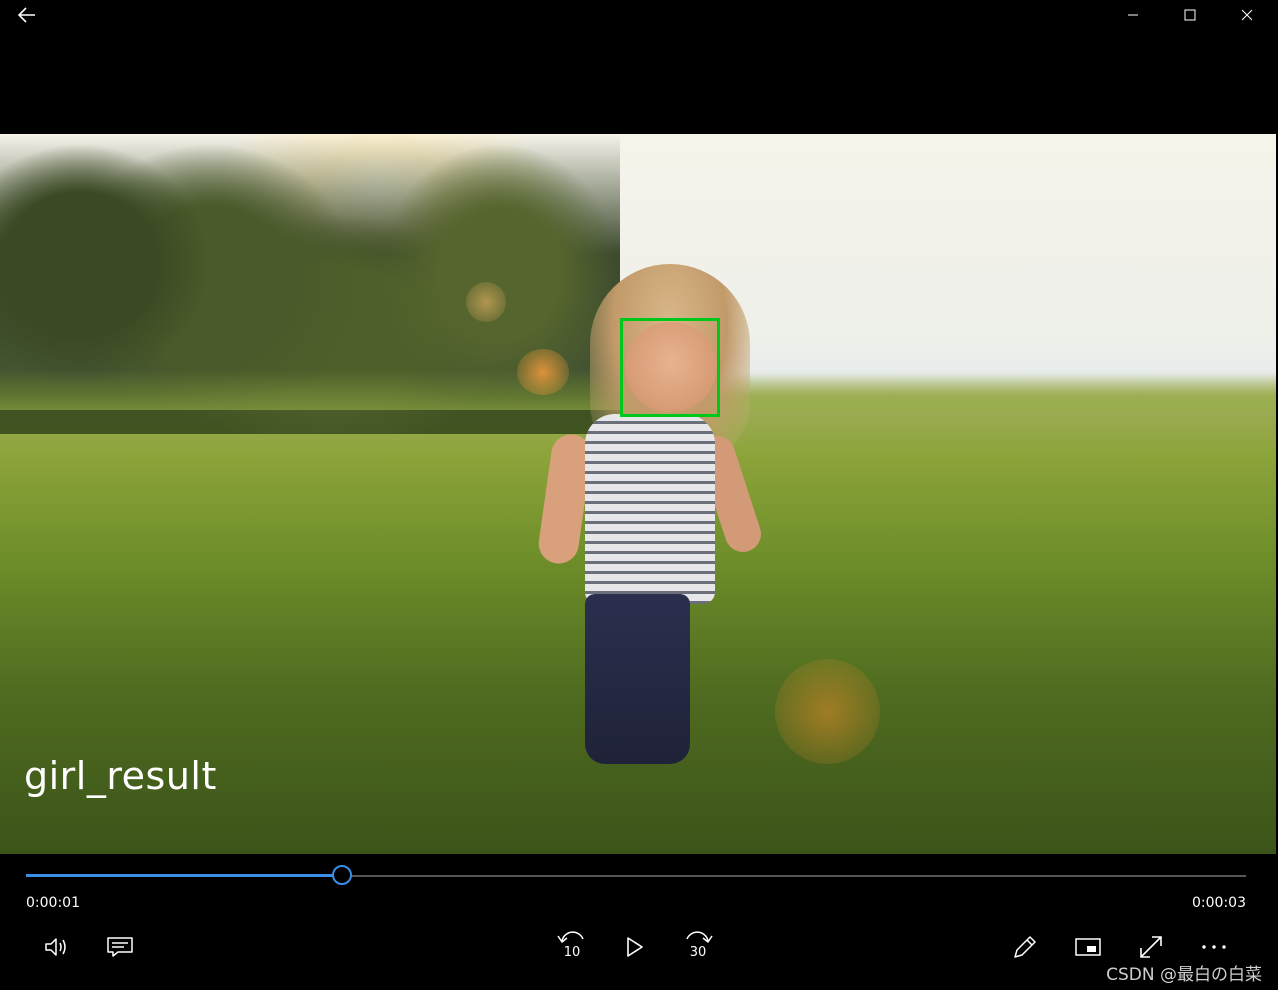 The width and height of the screenshot is (1278, 990). What do you see at coordinates (1151, 947) in the screenshot?
I see `fullscreen-icon` at bounding box center [1151, 947].